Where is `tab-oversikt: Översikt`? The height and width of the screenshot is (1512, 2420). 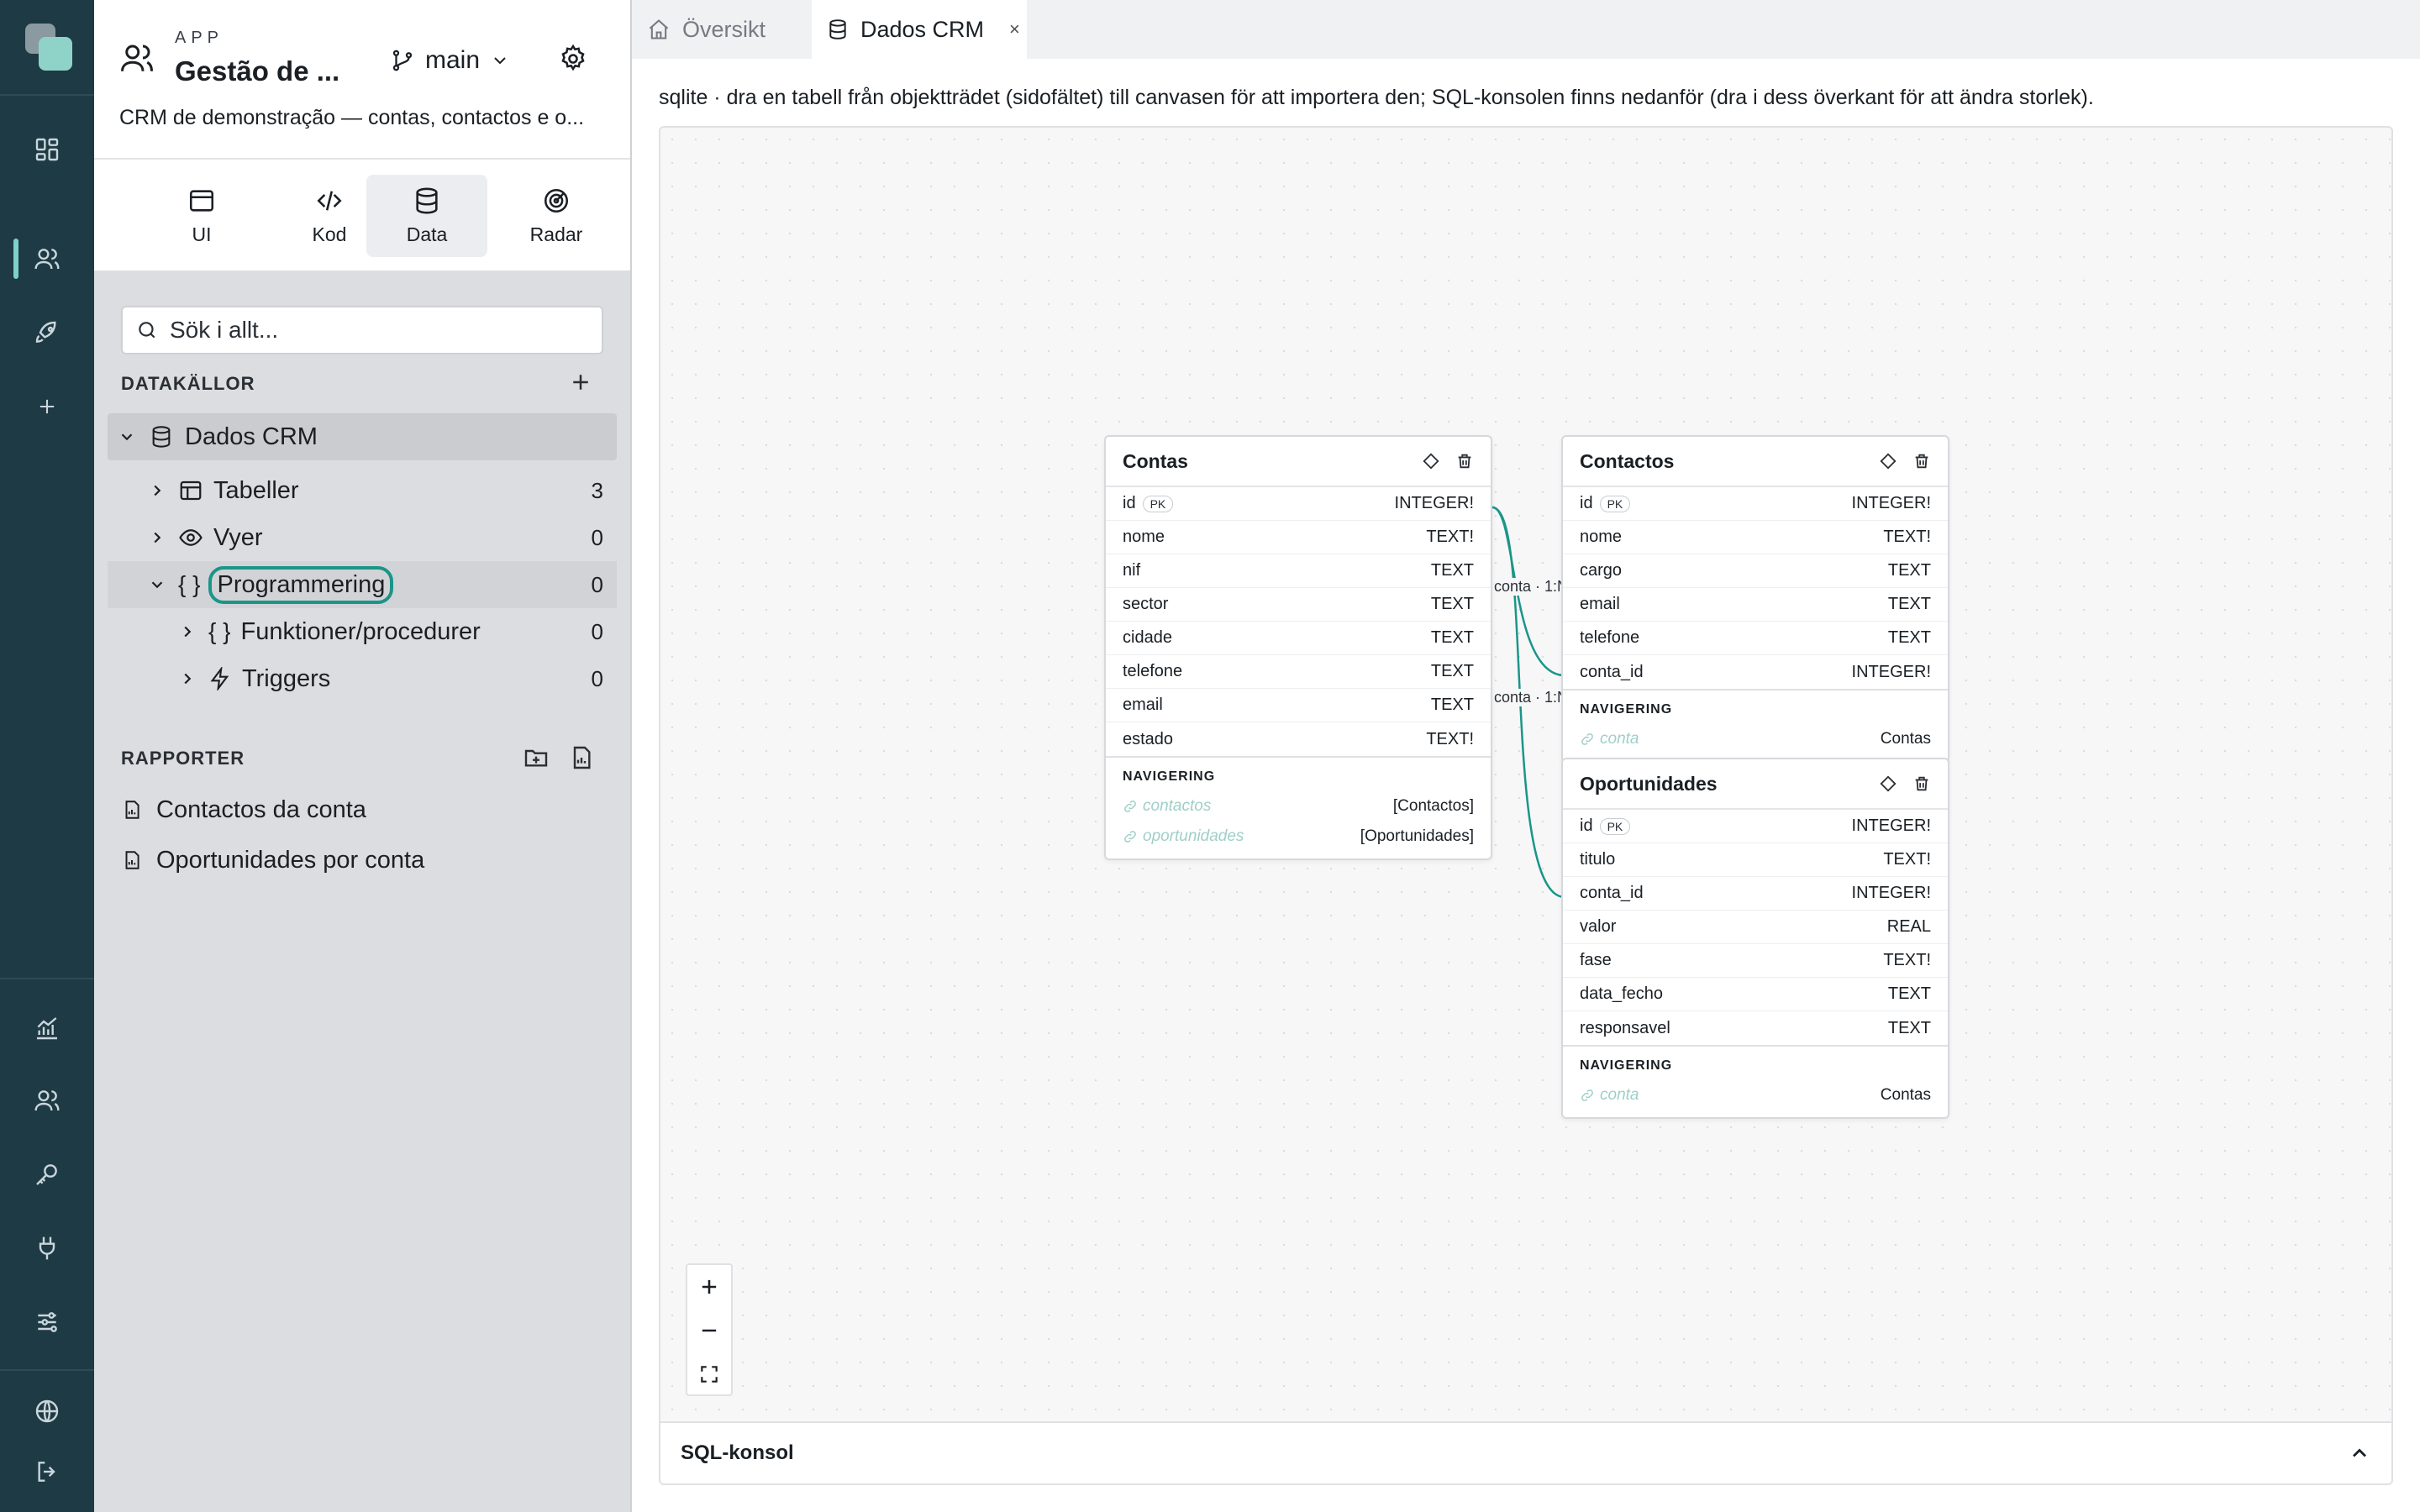
tab-oversikt: Översikt is located at coordinates (719, 29).